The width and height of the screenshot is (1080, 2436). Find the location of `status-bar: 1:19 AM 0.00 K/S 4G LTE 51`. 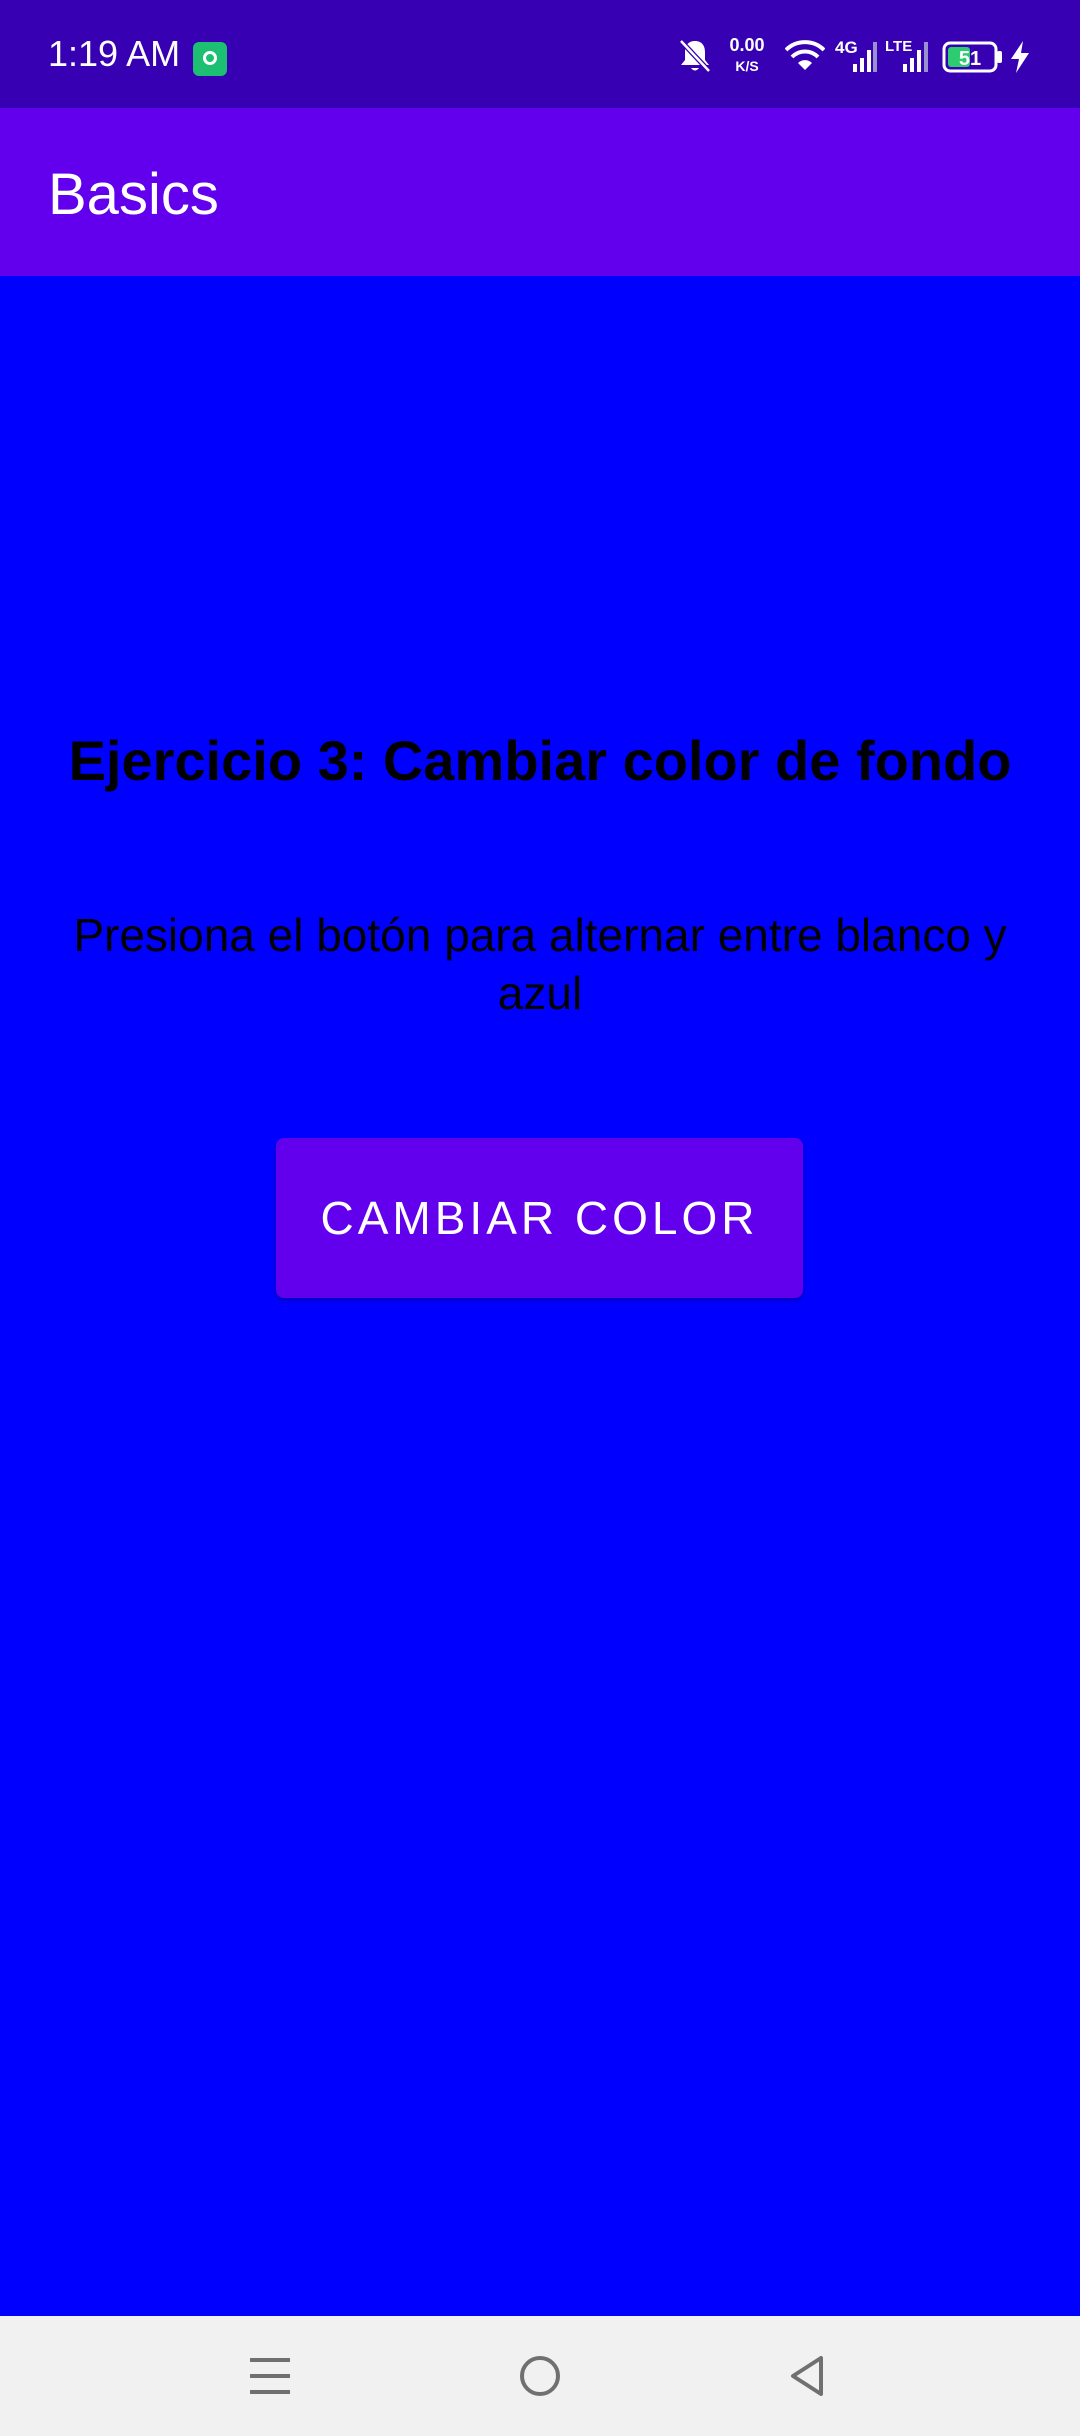

status-bar: 1:19 AM 0.00 K/S 4G LTE 51 is located at coordinates (540, 54).